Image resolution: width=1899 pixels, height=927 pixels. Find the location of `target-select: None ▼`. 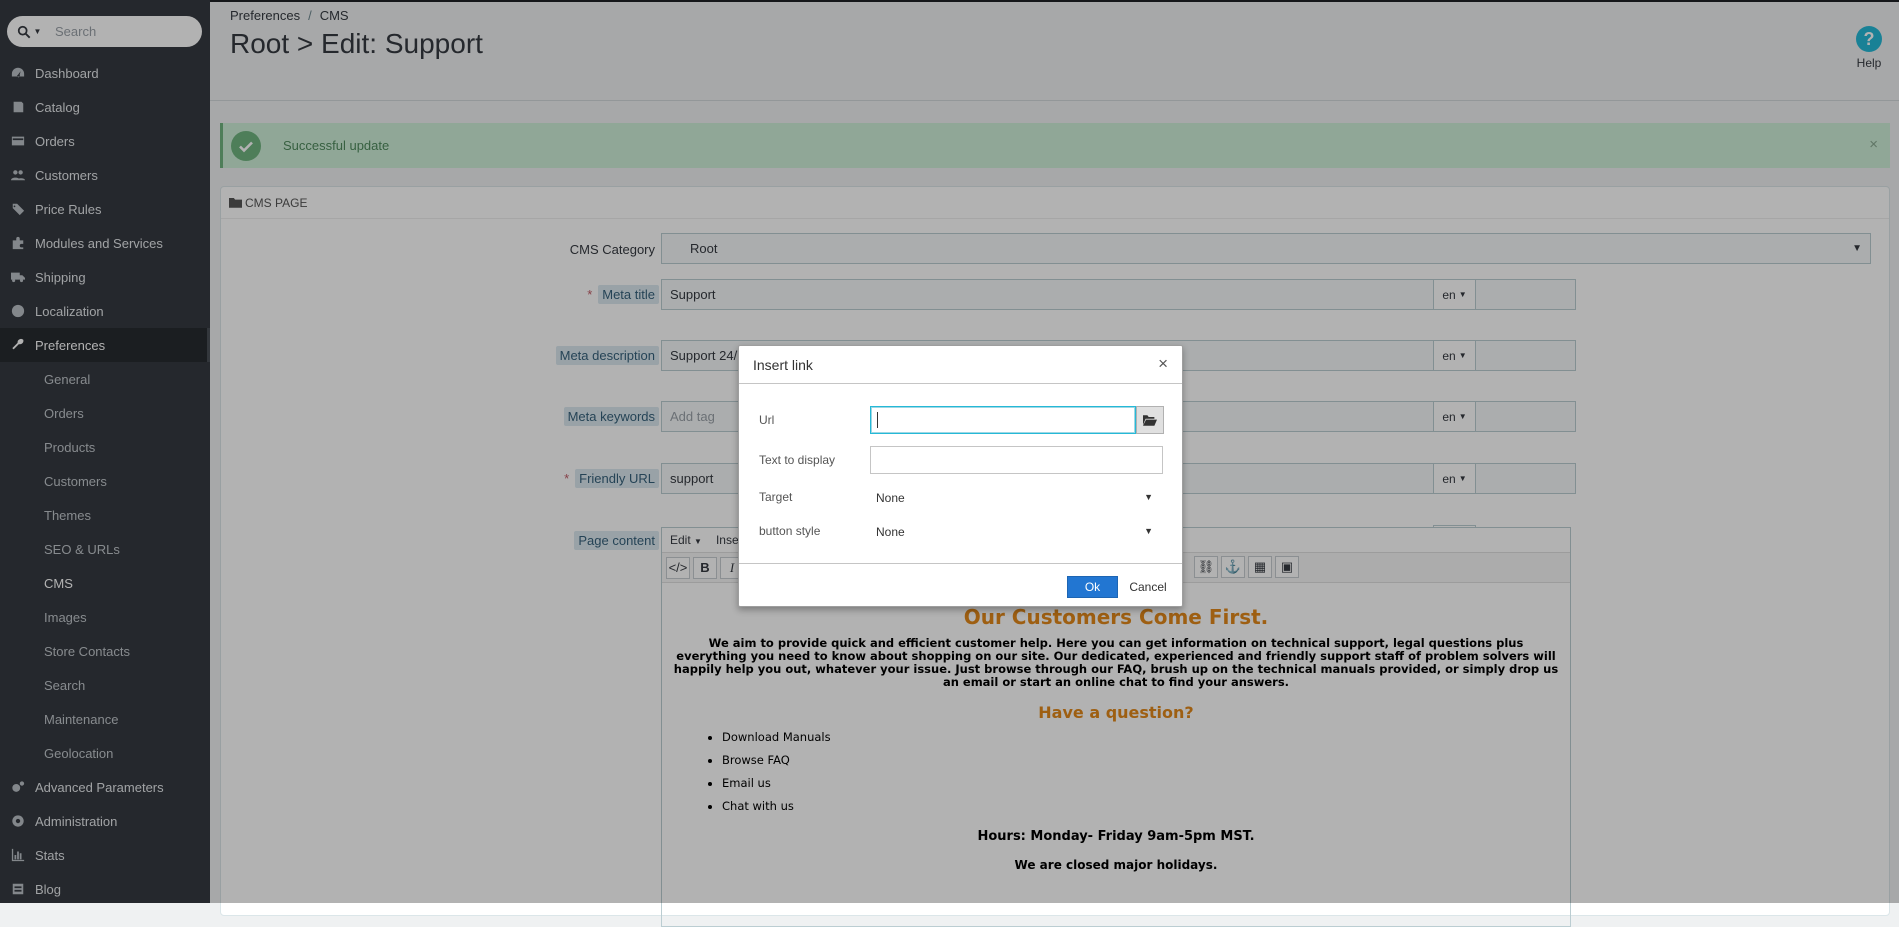

target-select: None ▼ is located at coordinates (1016, 498).